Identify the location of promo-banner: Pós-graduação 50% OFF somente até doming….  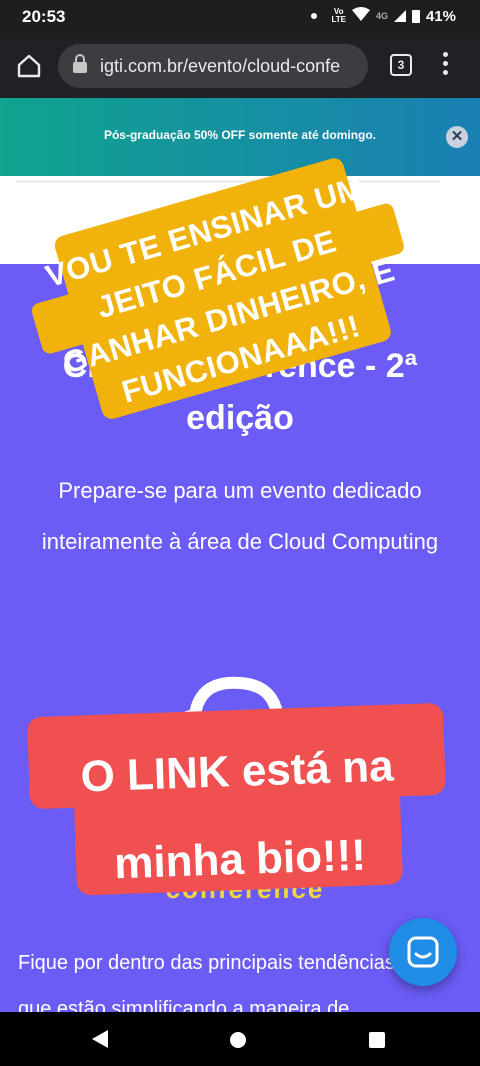
(240, 137).